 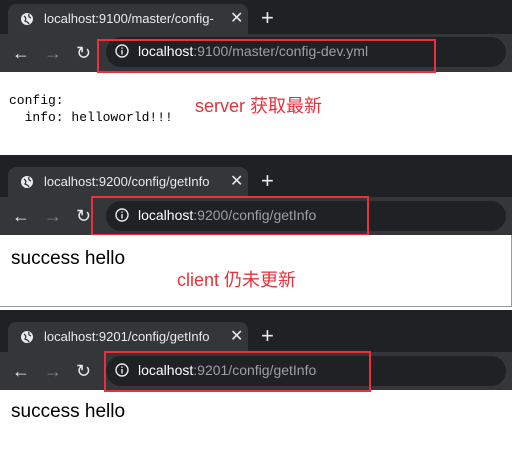 What do you see at coordinates (256, 331) in the screenshot?
I see `tab-strip: localhost:9201/config/getInfo ✕ +` at bounding box center [256, 331].